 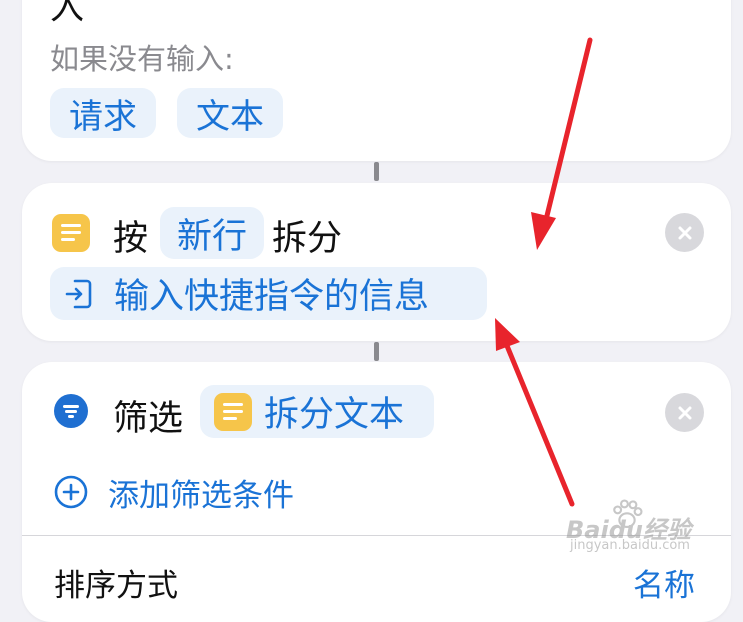 I want to click on add-filter-condition-button: 添加筛选条件, so click(x=174, y=493).